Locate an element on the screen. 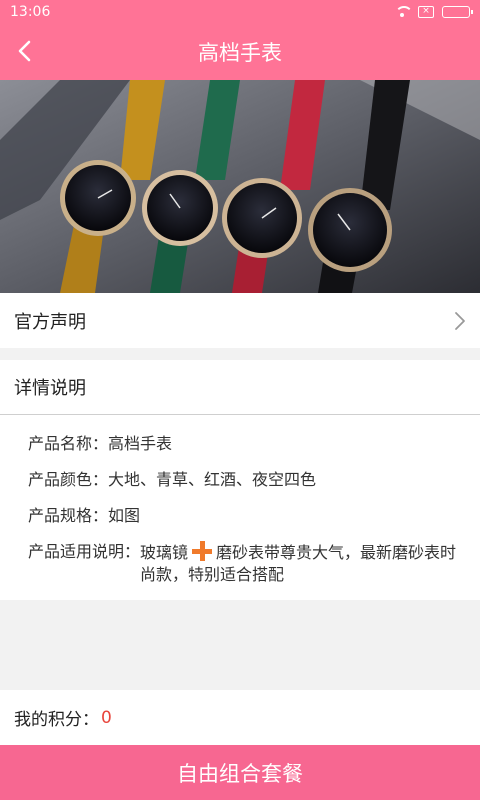 This screenshot has width=480, height=800. chevron-right-icon is located at coordinates (460, 320).